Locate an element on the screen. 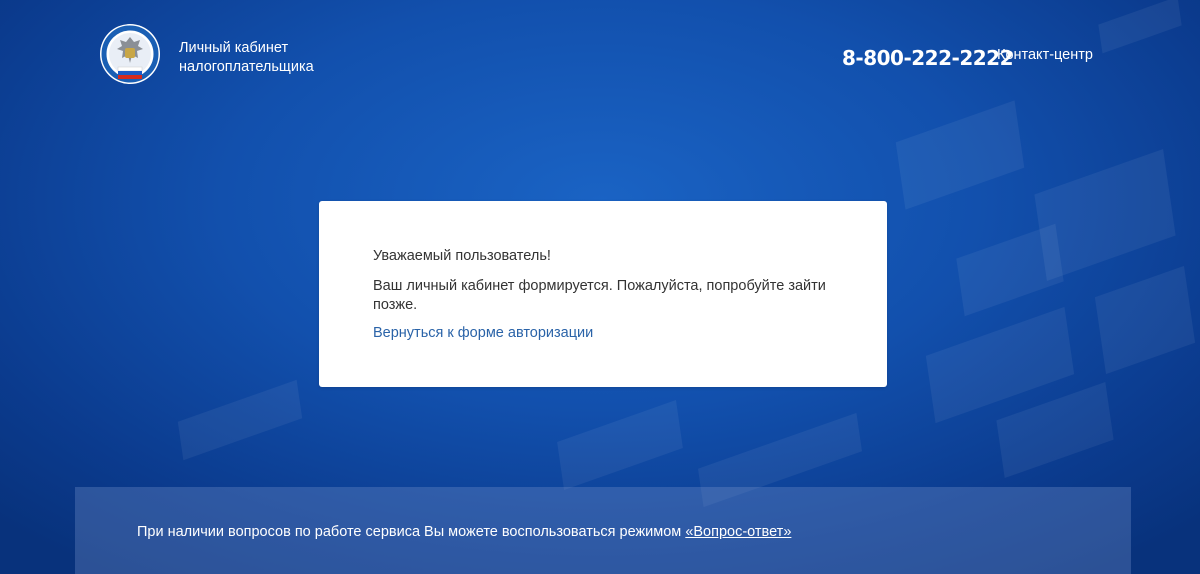 Image resolution: width=1200 pixels, height=574 pixels. fns-emblem-icon is located at coordinates (130, 54).